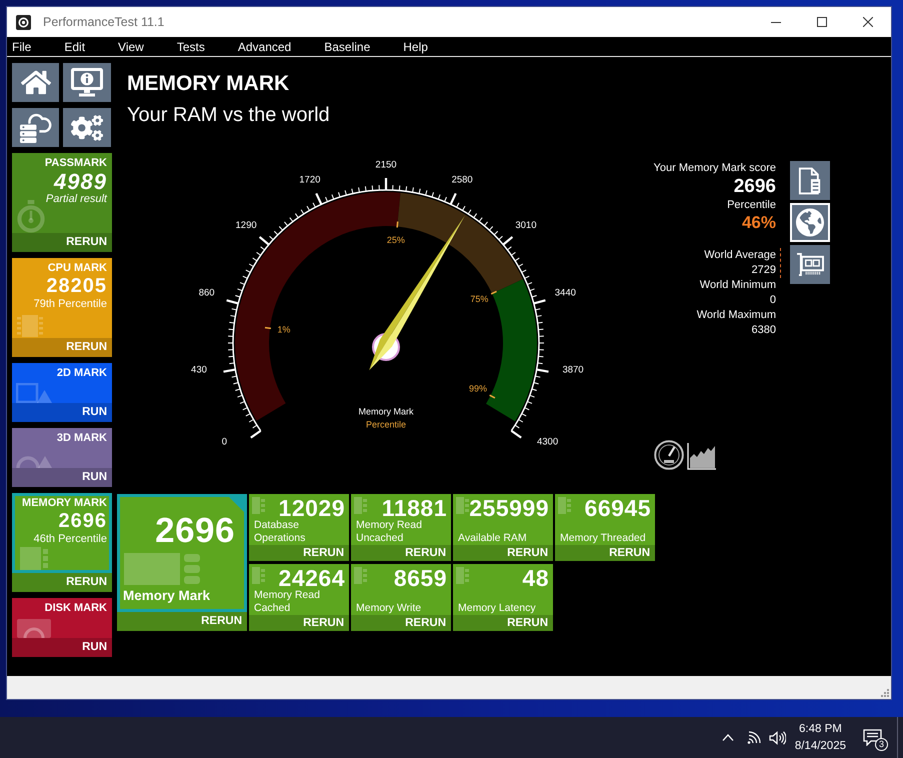 The image size is (903, 758). I want to click on score-value: 2696, so click(755, 187).